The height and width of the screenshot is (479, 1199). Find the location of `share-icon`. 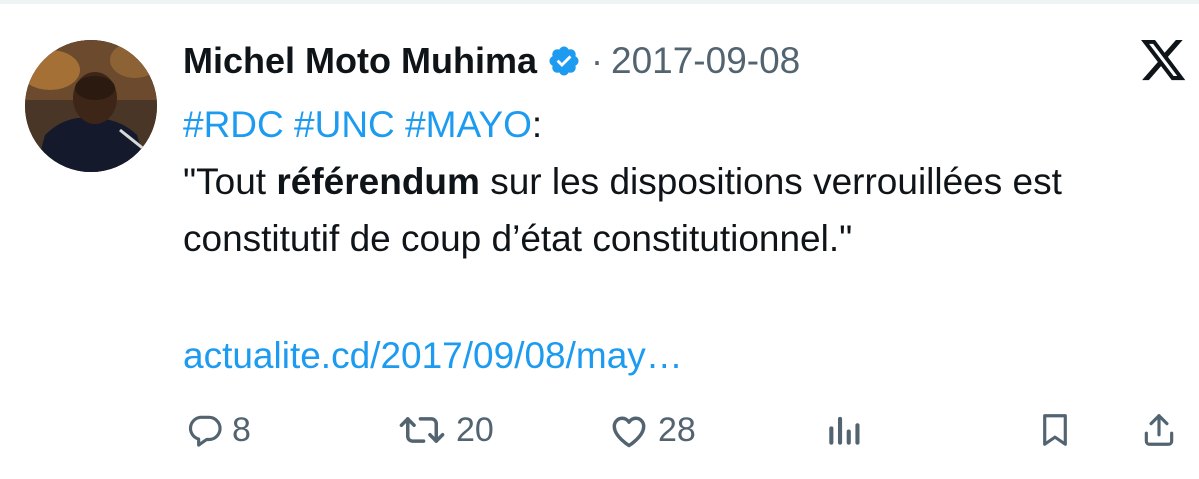

share-icon is located at coordinates (1159, 430).